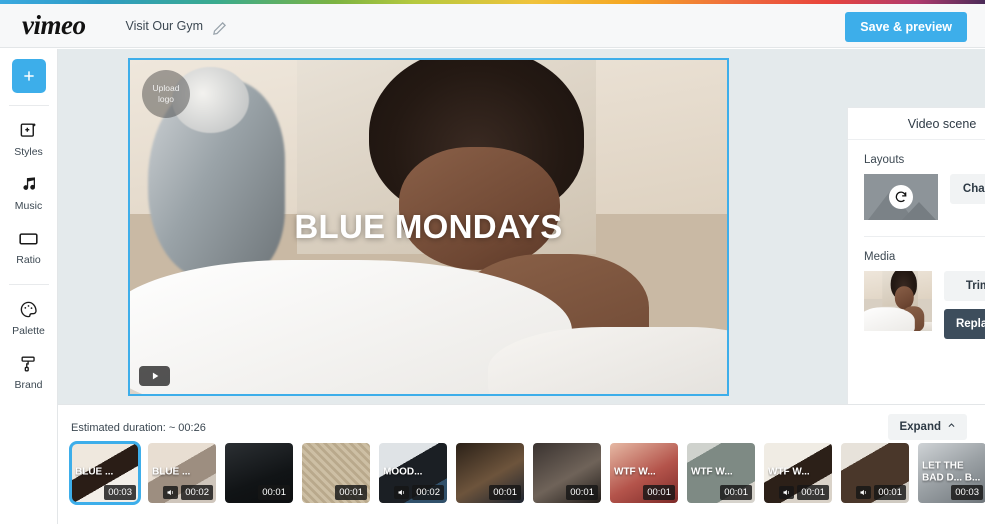 Image resolution: width=985 pixels, height=524 pixels. I want to click on play-button, so click(154, 376).